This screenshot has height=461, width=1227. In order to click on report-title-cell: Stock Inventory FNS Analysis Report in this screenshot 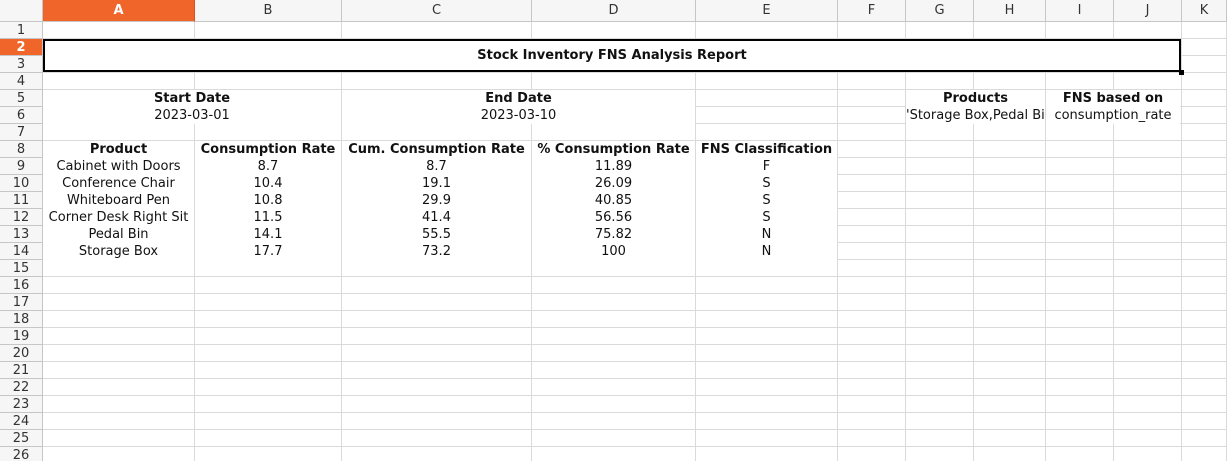, I will do `click(612, 55)`.